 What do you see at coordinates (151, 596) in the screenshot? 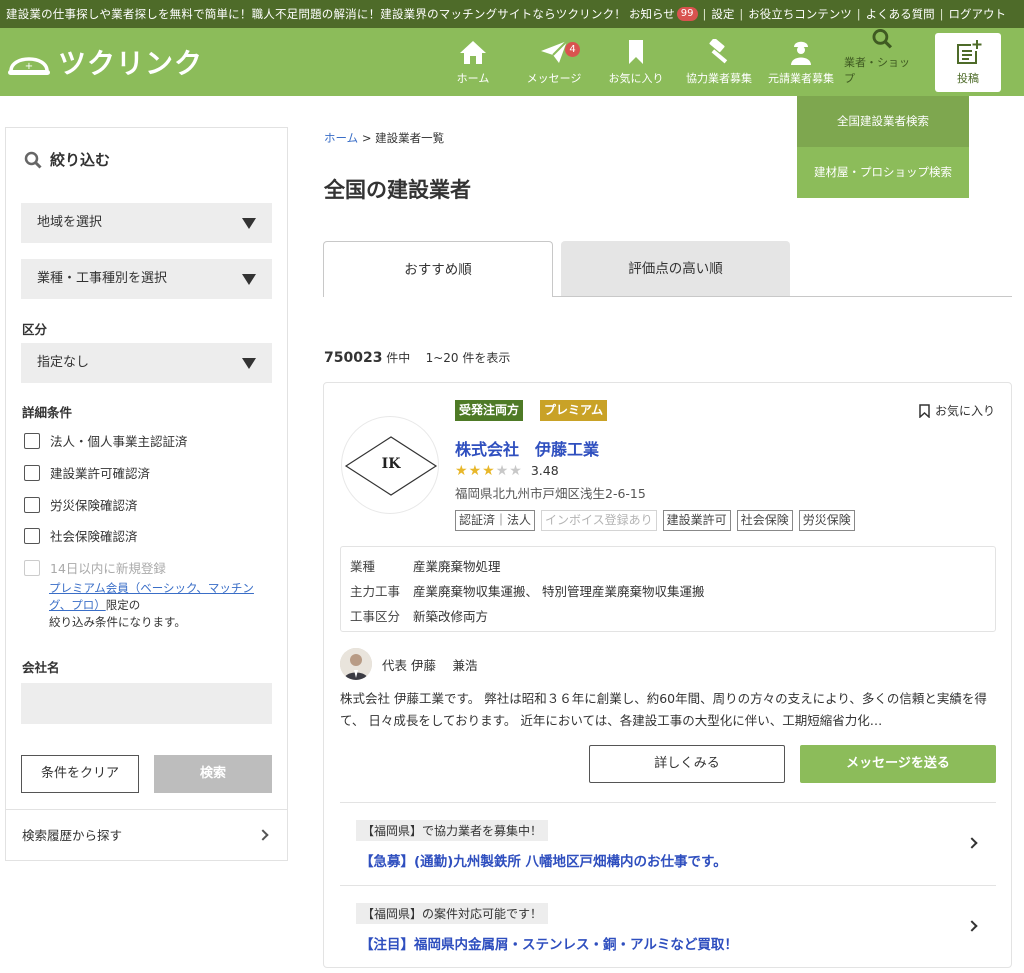
I see `premium-member-link: プレミアム会員（ベーシック、マッチング、プロ）` at bounding box center [151, 596].